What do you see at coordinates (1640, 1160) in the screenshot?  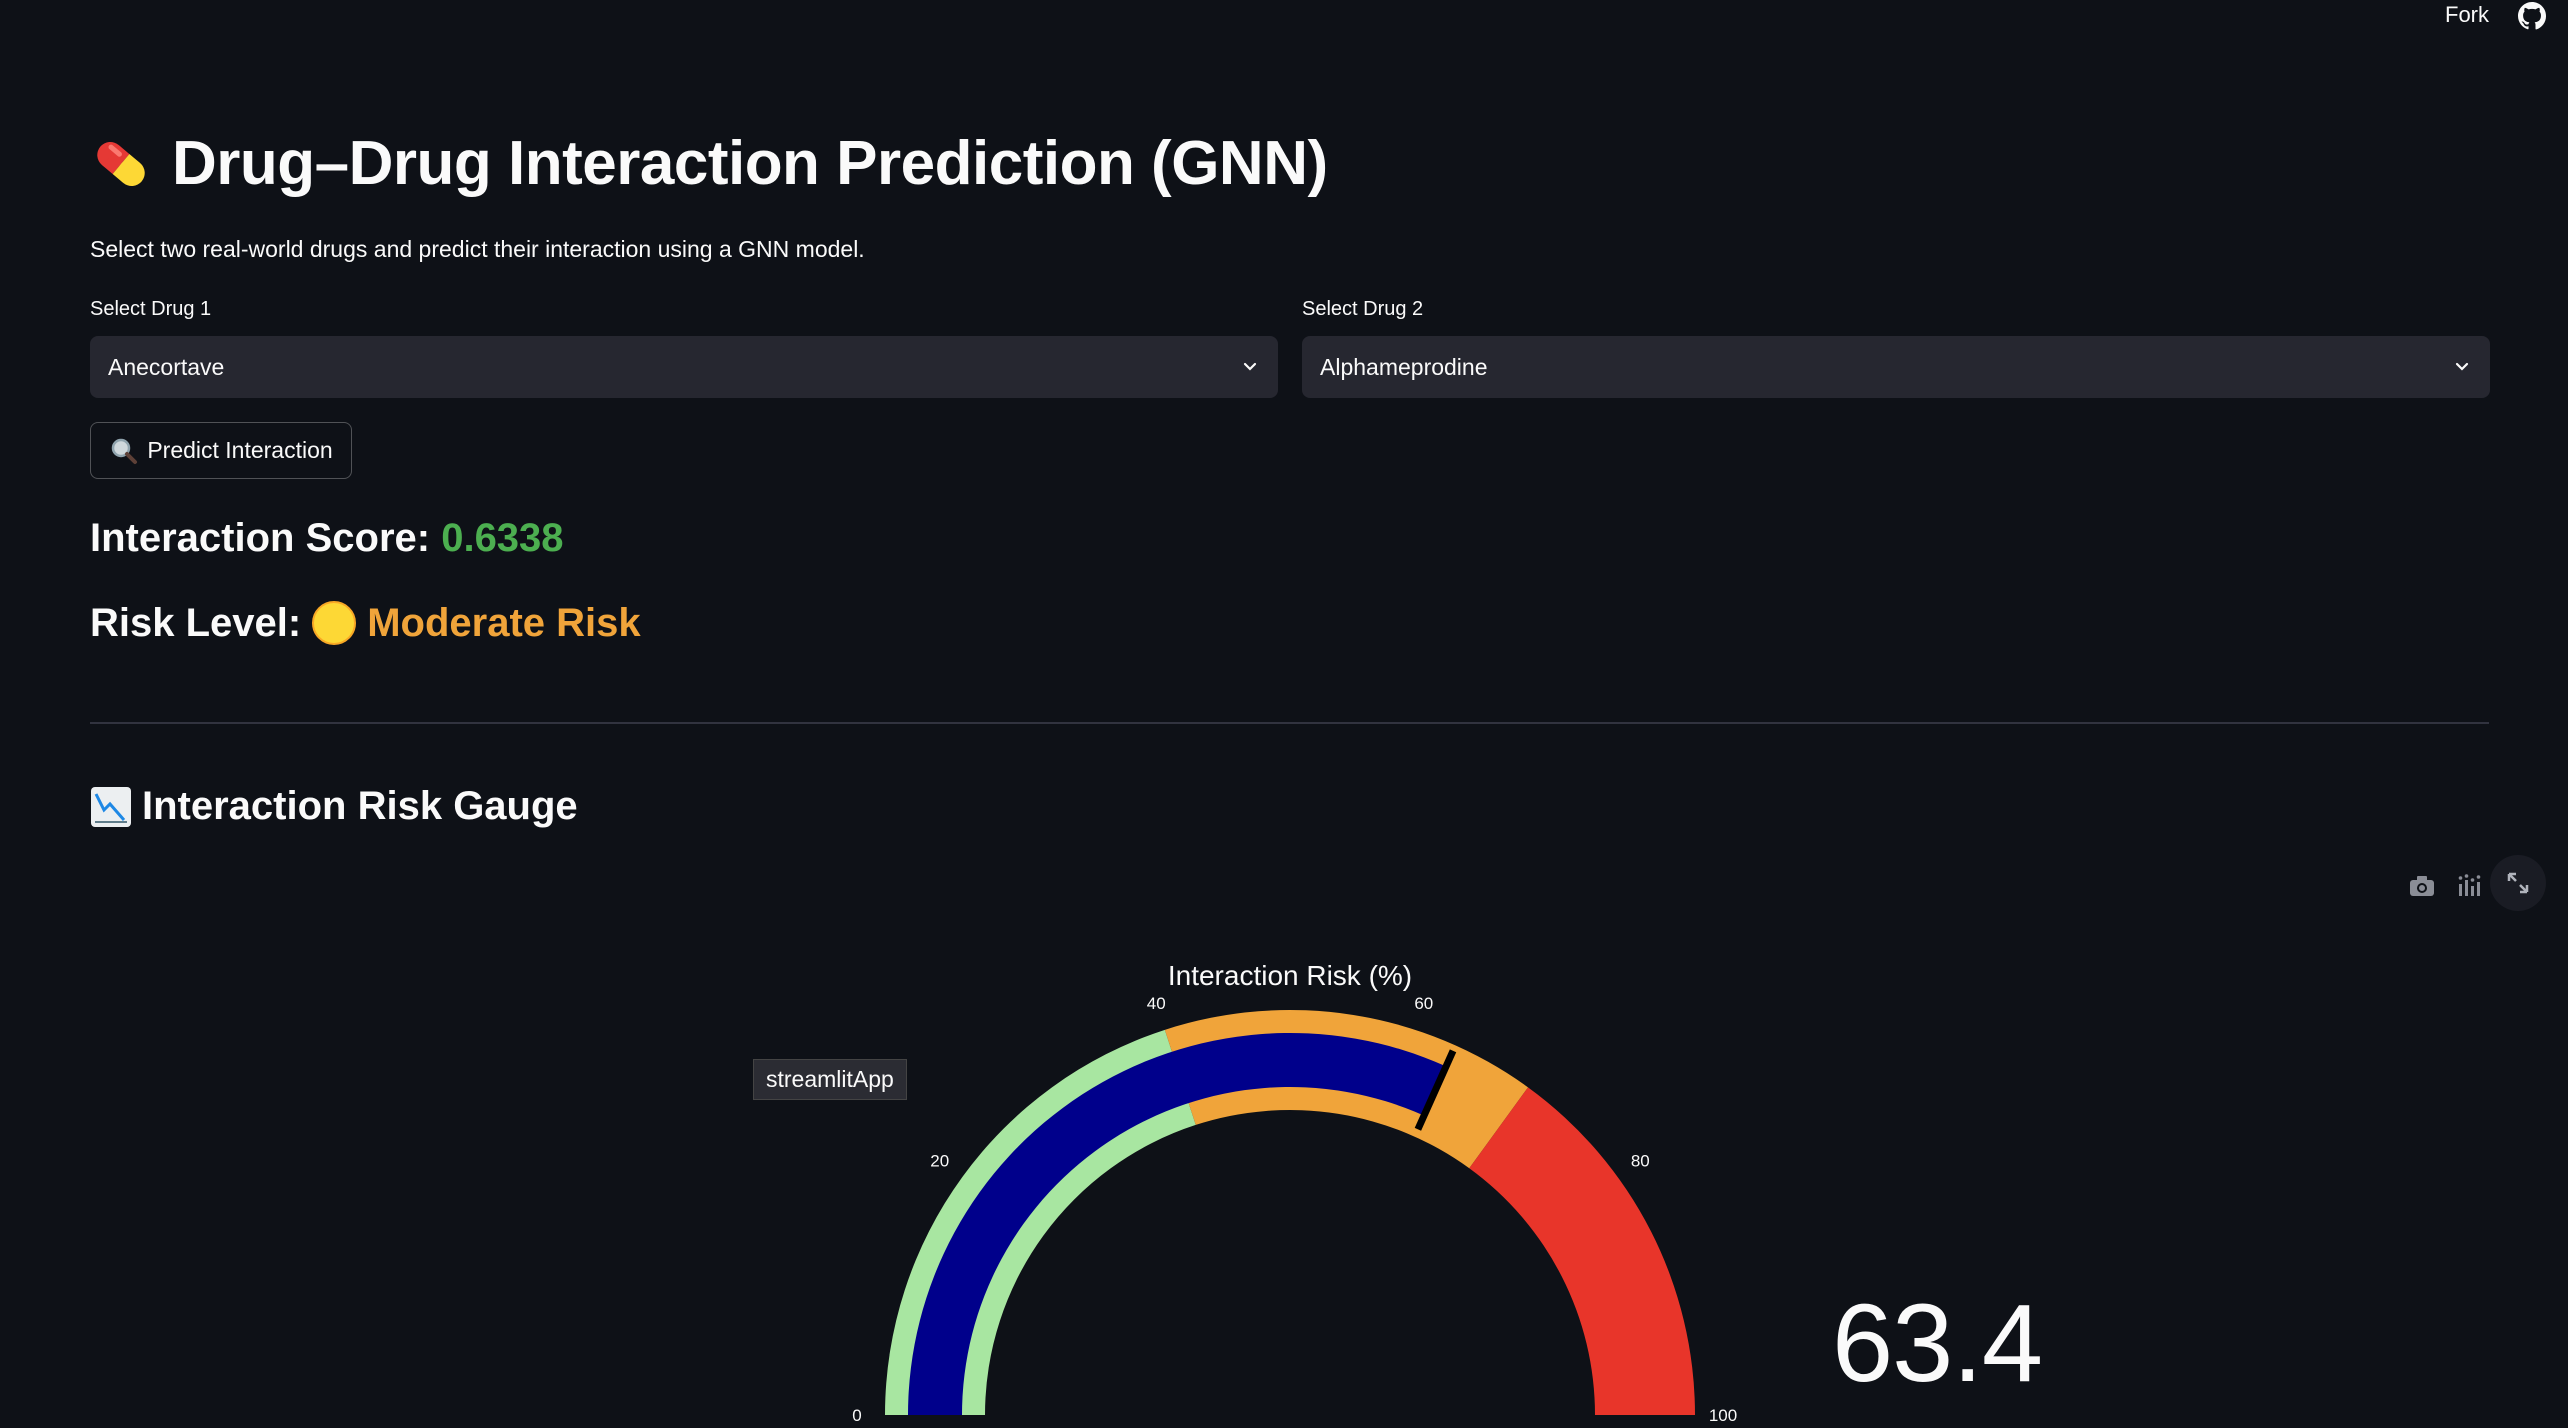 I see `gauge-tick-label-4: 80` at bounding box center [1640, 1160].